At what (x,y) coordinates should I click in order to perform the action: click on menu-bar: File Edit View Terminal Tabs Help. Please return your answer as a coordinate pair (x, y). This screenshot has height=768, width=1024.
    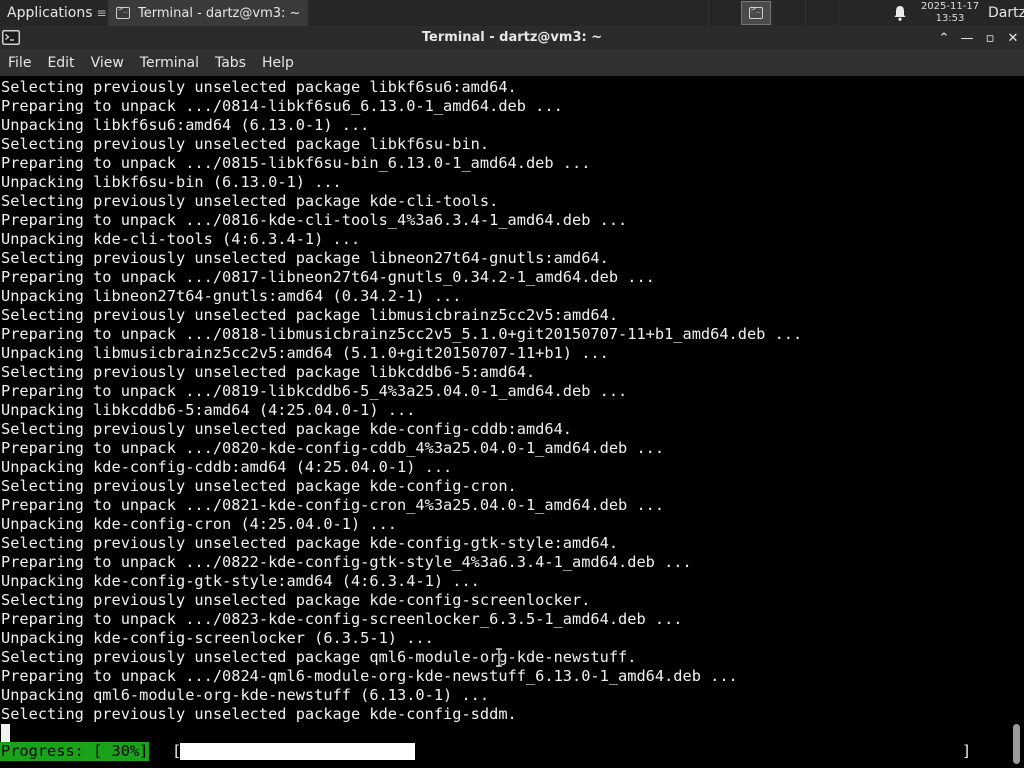
    Looking at the image, I should click on (512, 63).